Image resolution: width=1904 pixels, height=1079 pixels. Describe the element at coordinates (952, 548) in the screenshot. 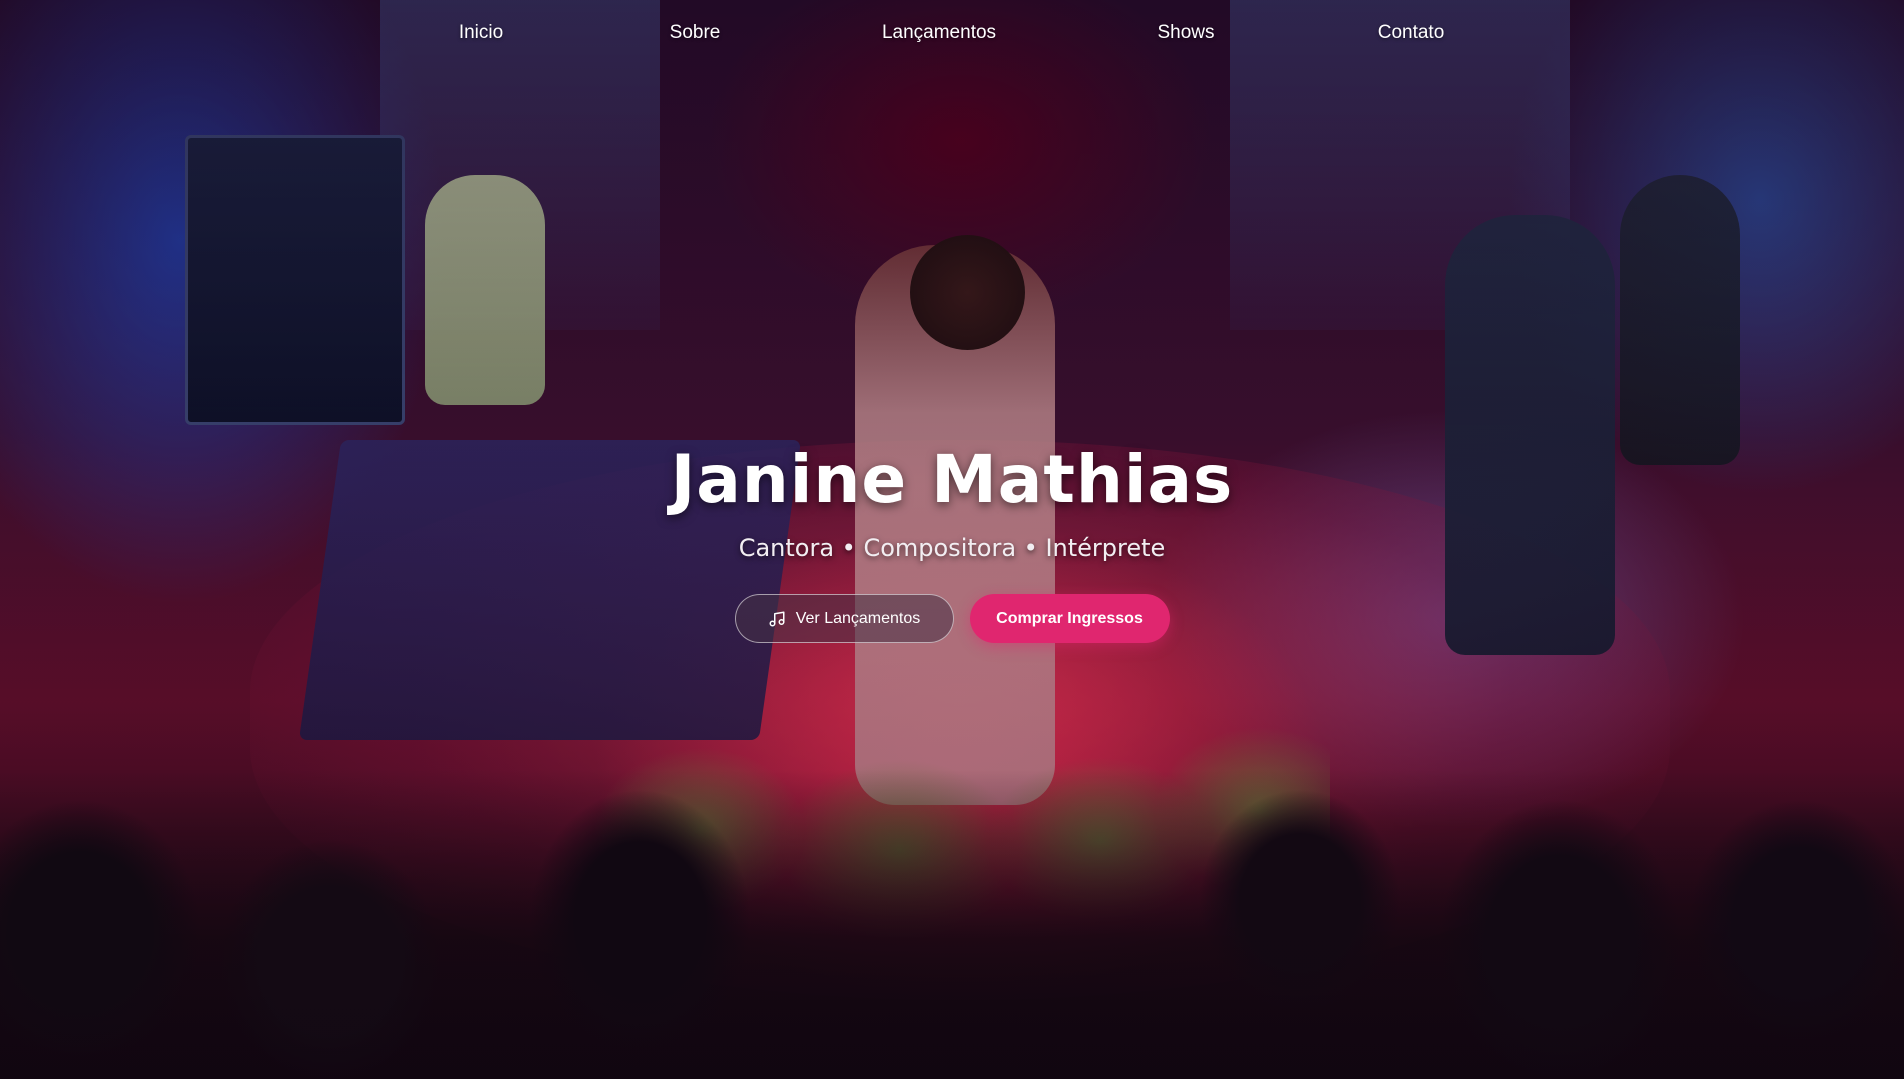

I see `artist-roles-subtitle: Cantora • Compositora • Intérprete` at that location.